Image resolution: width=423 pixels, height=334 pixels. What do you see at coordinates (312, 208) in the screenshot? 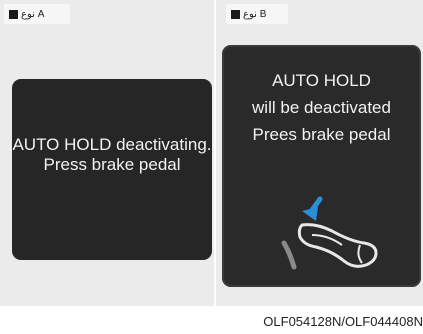
I see `press-arrow-icon` at bounding box center [312, 208].